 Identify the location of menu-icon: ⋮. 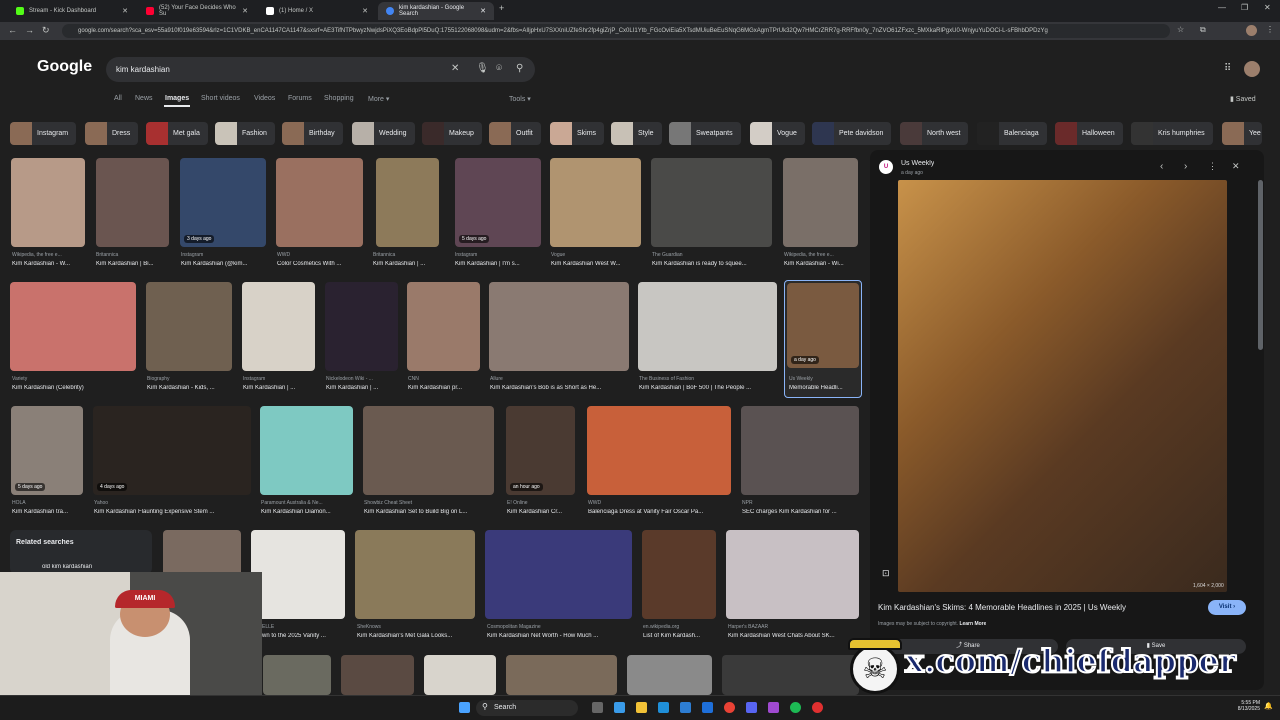
(1270, 29).